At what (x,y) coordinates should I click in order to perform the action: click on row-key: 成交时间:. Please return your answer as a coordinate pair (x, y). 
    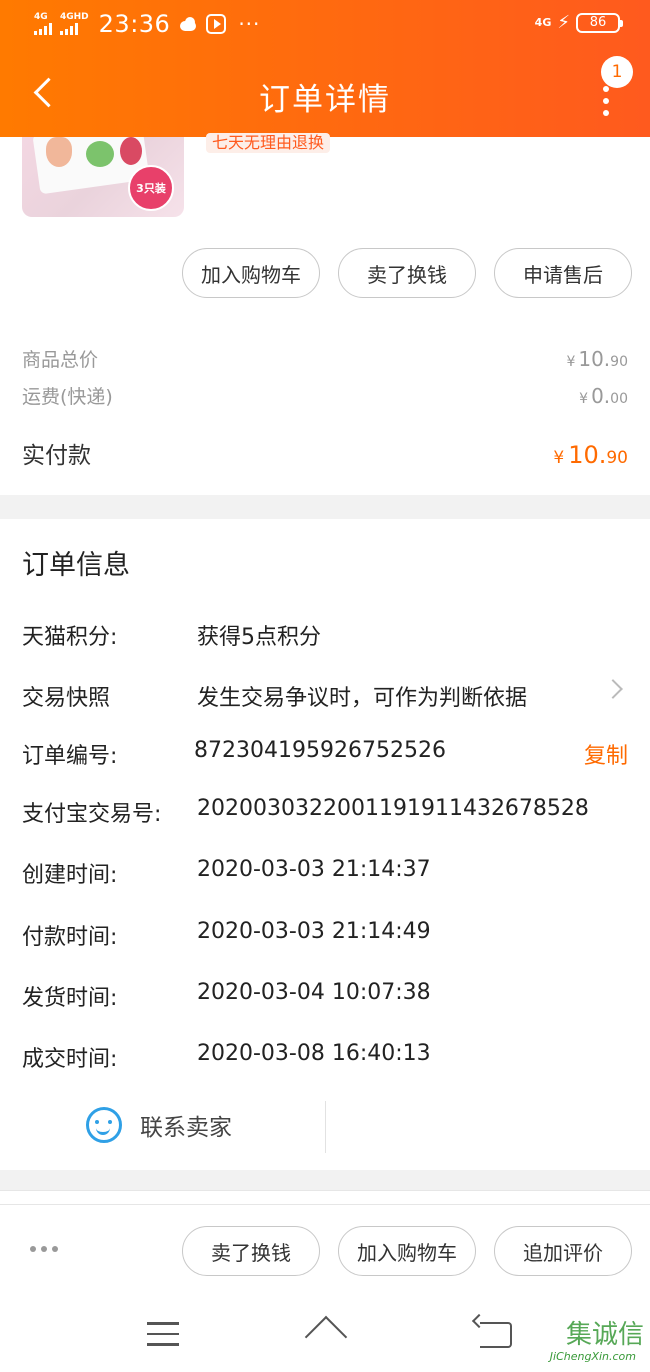
    Looking at the image, I should click on (70, 1059).